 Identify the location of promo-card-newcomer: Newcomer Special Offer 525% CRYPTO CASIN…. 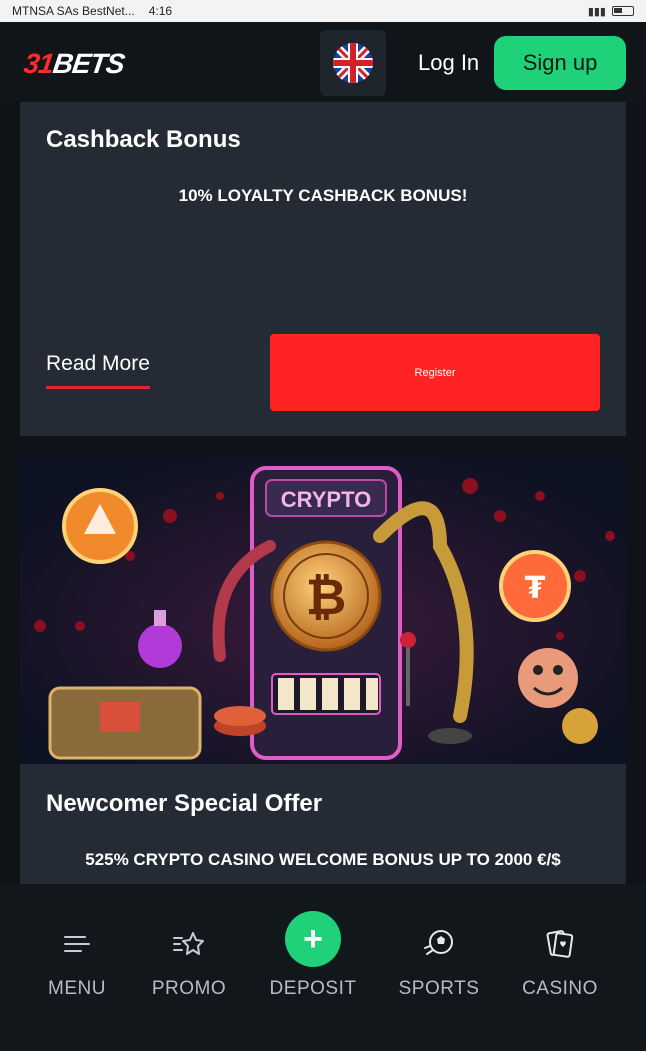
(323, 824).